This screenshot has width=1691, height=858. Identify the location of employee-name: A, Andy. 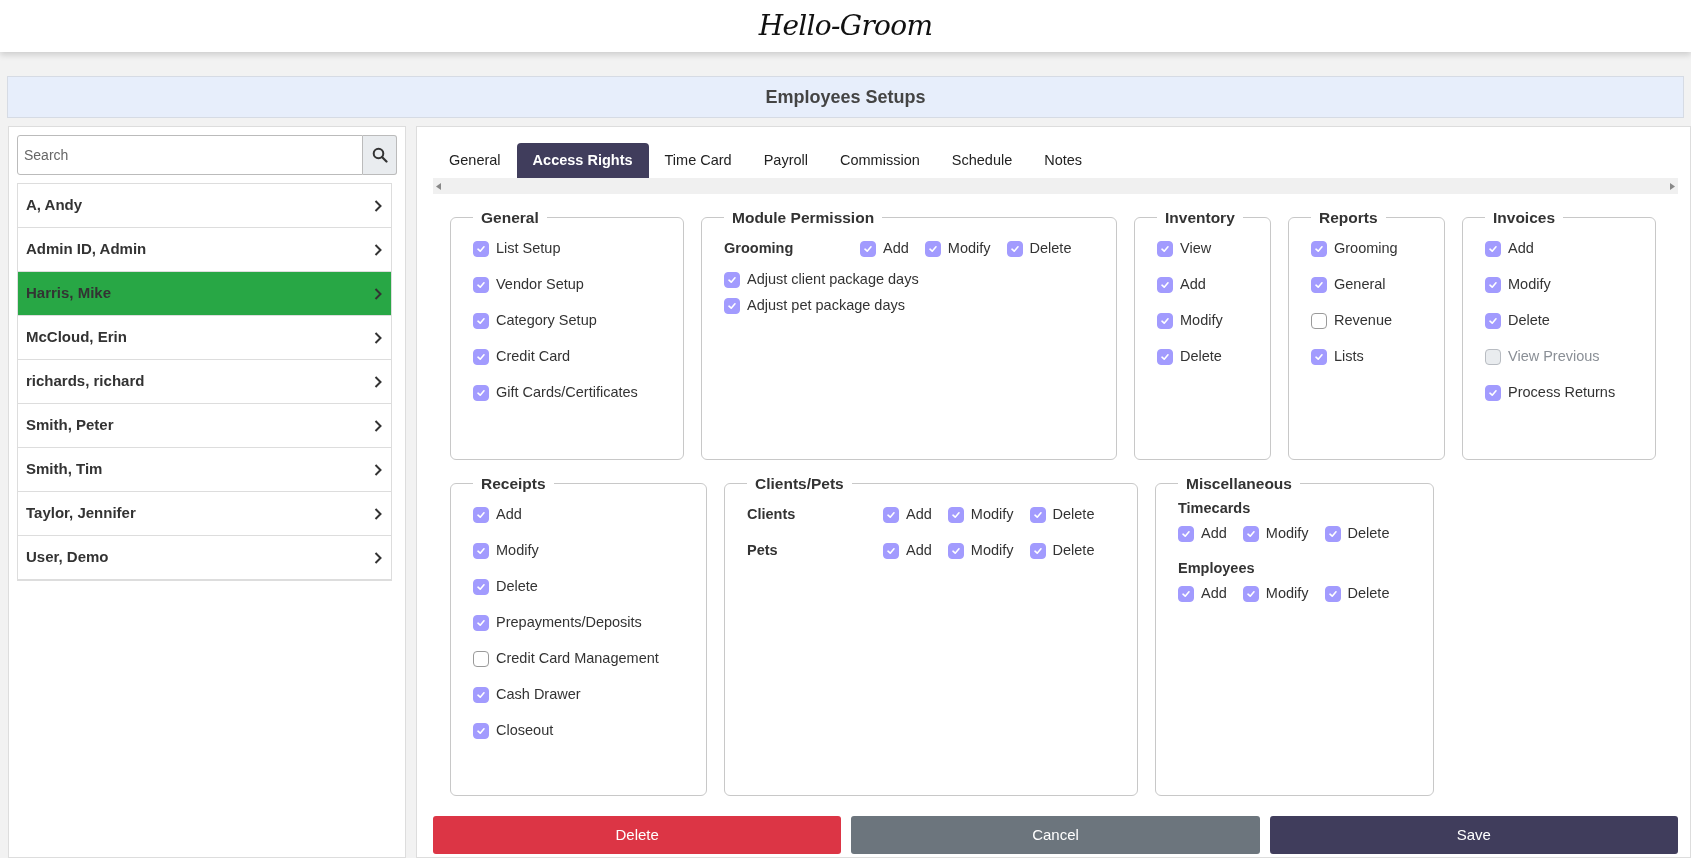
(54, 205).